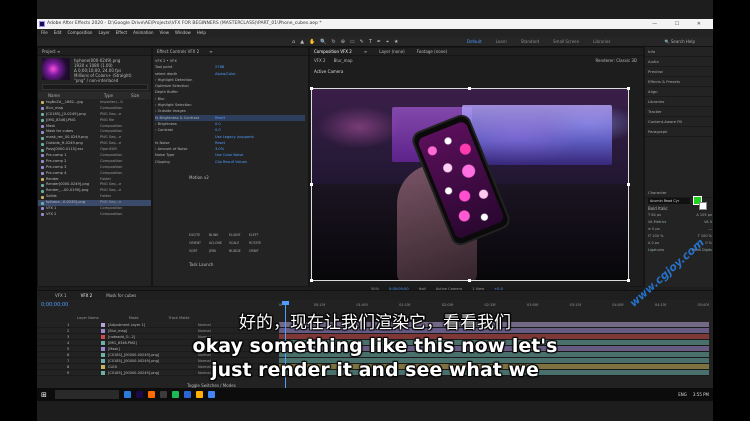 The height and width of the screenshot is (421, 750). I want to click on pen-tool-icon: ✎, so click(362, 42).